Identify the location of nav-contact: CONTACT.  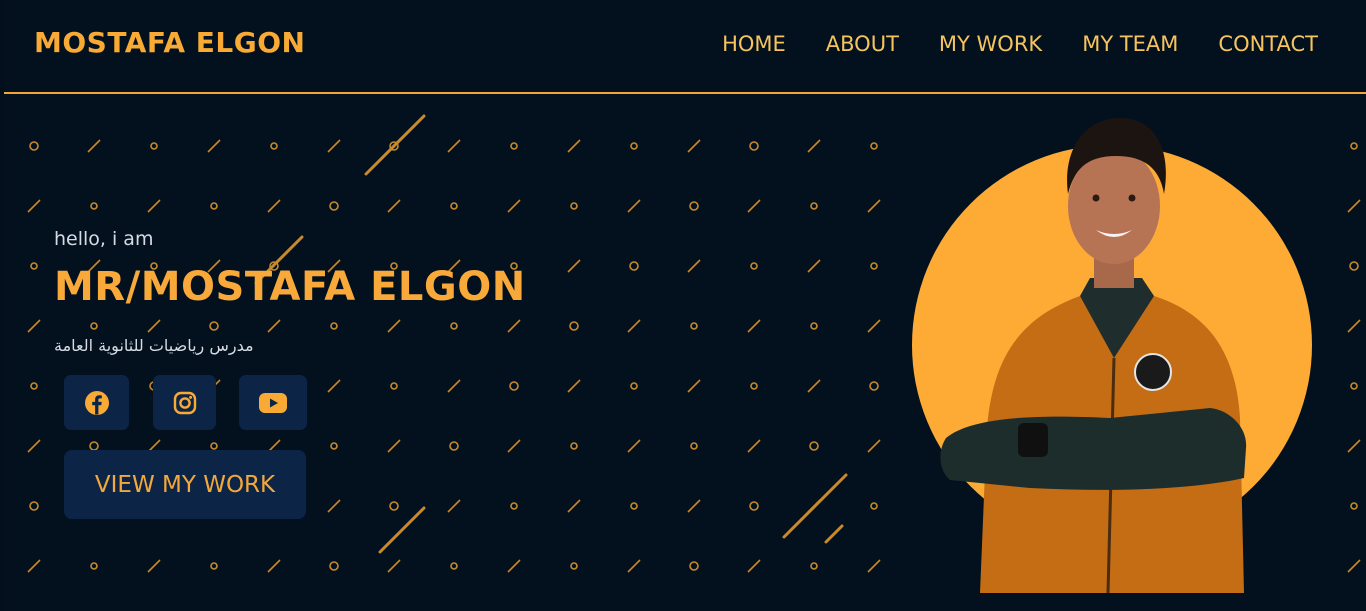
(1268, 44).